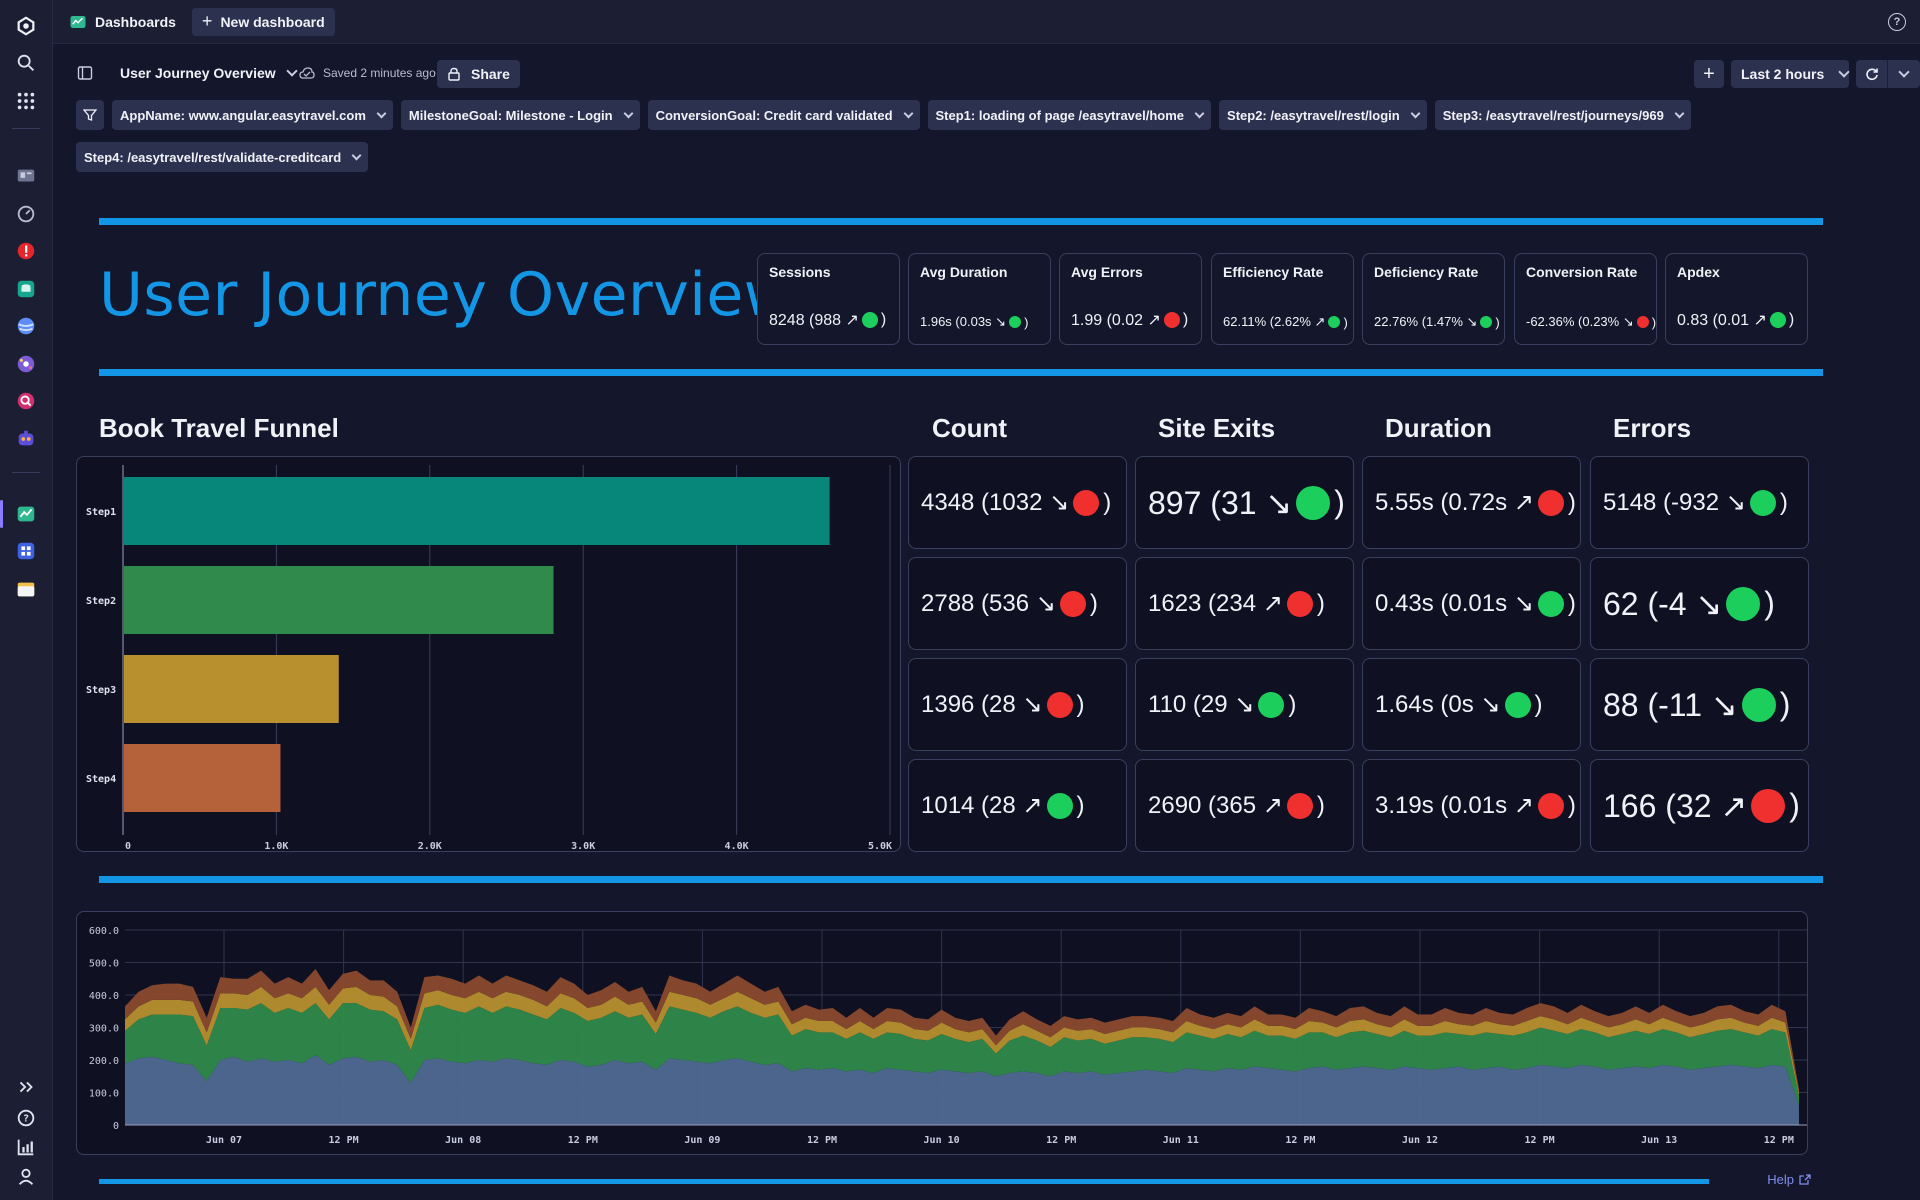  Describe the element at coordinates (26, 326) in the screenshot. I see `globe-app-icon` at that location.